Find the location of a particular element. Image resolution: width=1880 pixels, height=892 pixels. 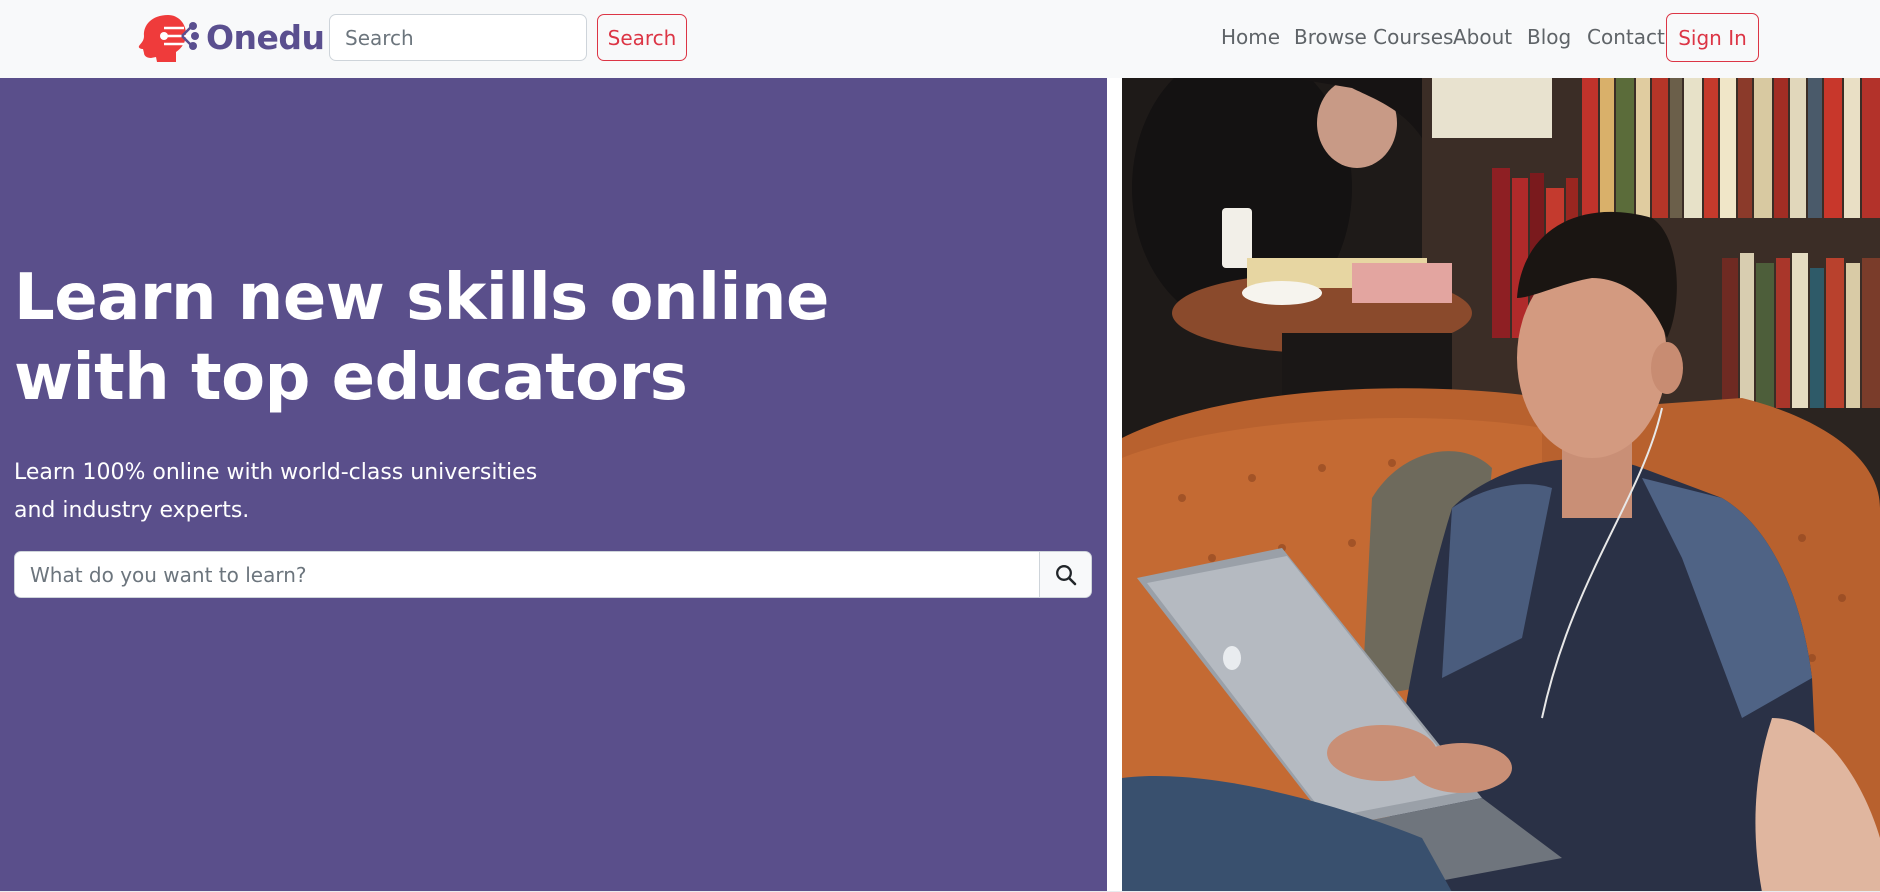

nav-link-about: About is located at coordinates (1482, 37).